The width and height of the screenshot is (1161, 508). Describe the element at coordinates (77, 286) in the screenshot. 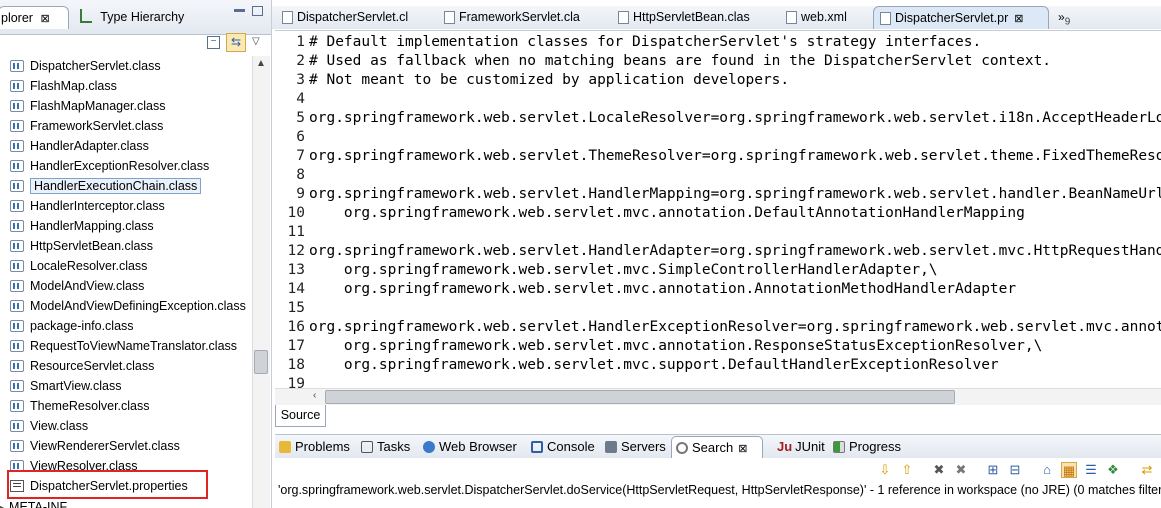

I see `tree-item: ModelAndView.class` at that location.